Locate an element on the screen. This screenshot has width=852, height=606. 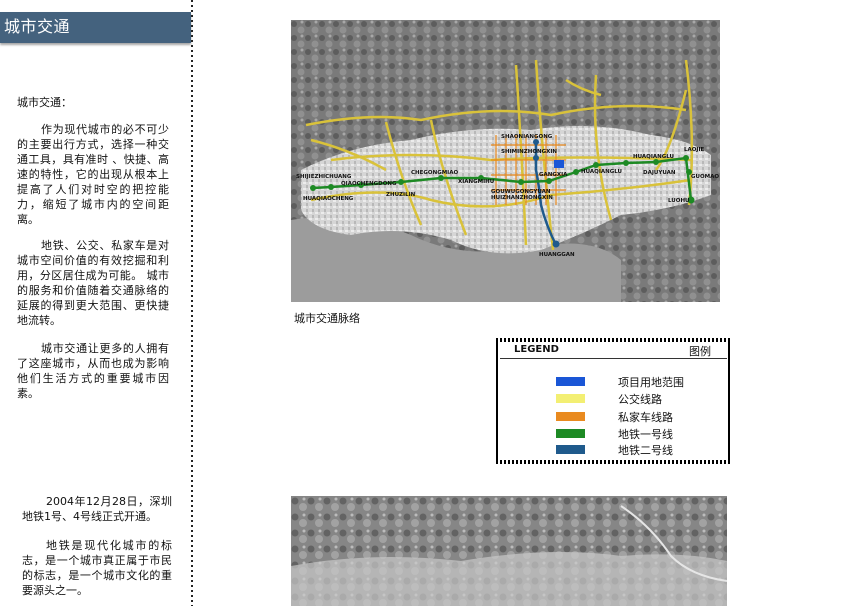
station-label: QIAOCHENGDONG is located at coordinates (369, 184).